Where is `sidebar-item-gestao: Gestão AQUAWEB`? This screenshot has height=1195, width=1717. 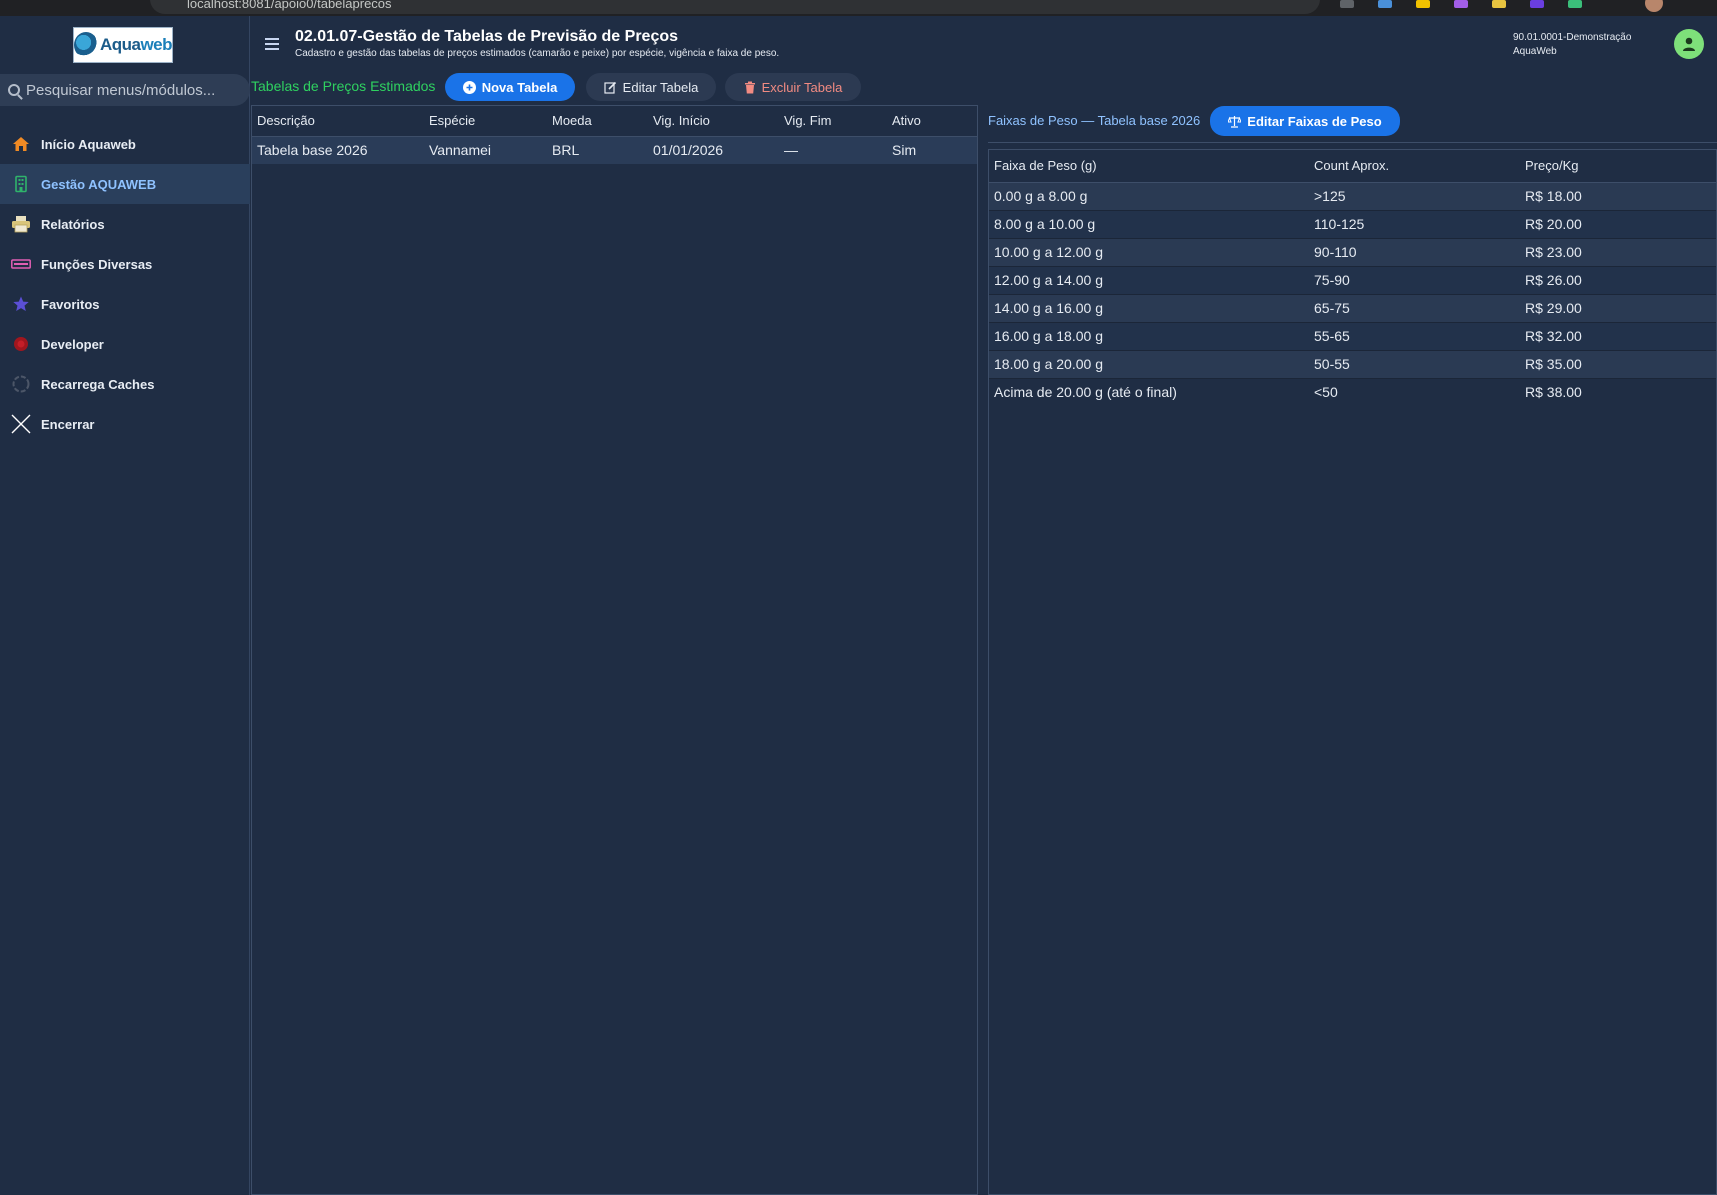 sidebar-item-gestao: Gestão AQUAWEB is located at coordinates (125, 184).